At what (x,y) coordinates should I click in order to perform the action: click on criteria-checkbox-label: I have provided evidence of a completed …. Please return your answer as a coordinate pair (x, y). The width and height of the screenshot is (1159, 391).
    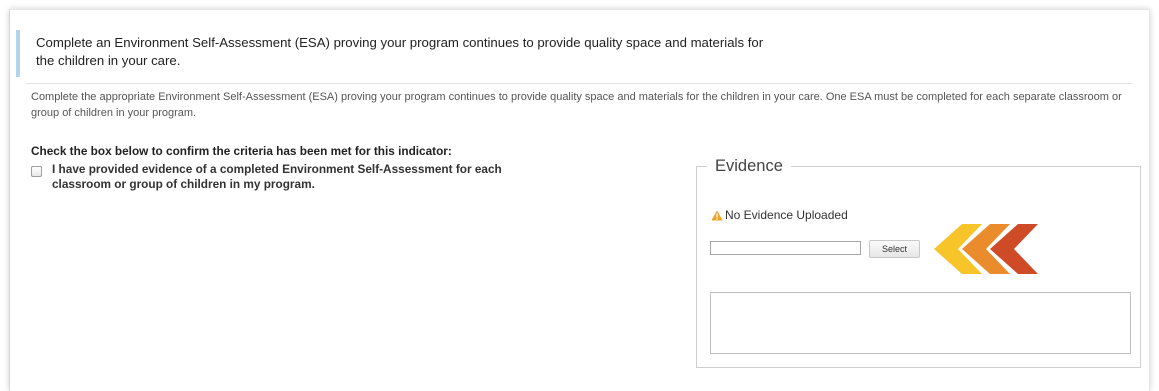
    Looking at the image, I should click on (282, 177).